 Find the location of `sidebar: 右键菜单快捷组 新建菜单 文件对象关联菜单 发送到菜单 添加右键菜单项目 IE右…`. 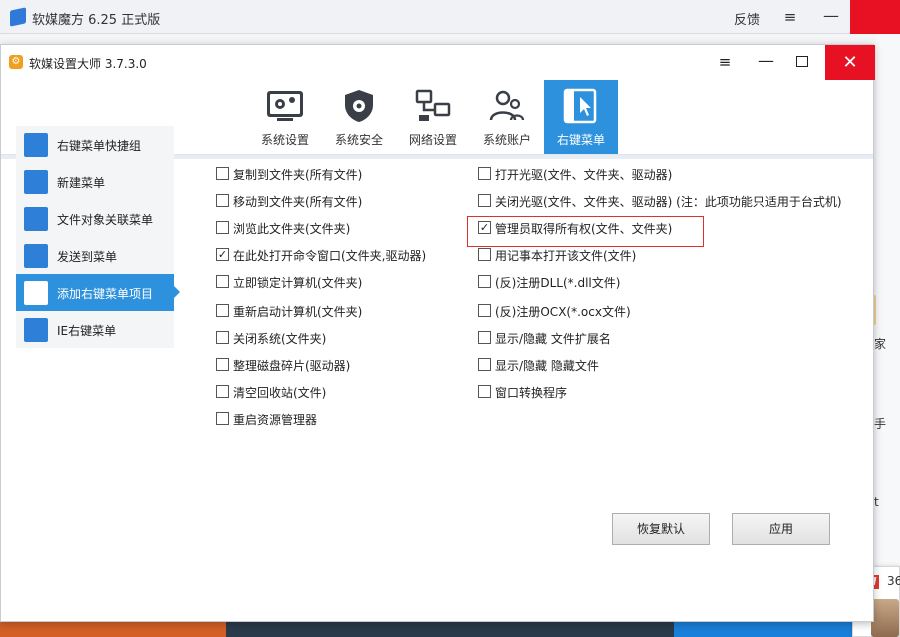

sidebar: 右键菜单快捷组 新建菜单 文件对象关联菜单 发送到菜单 添加右键菜单项目 IE右… is located at coordinates (98, 237).